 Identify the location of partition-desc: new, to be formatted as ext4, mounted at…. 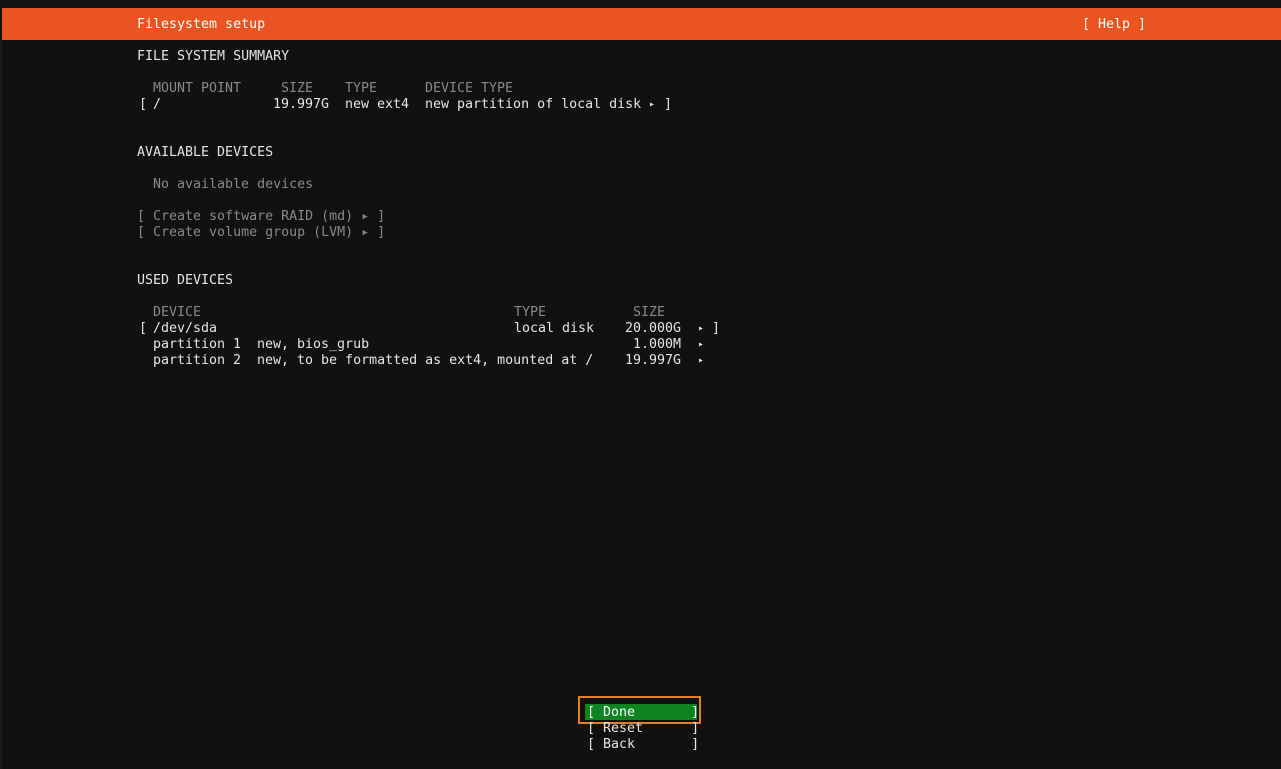
(425, 360).